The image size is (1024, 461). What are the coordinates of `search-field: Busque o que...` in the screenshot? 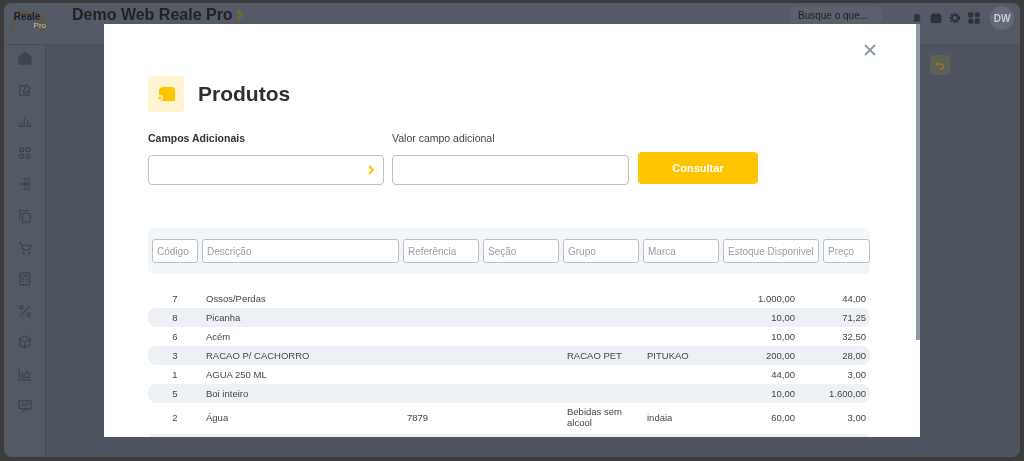 It's located at (836, 15).